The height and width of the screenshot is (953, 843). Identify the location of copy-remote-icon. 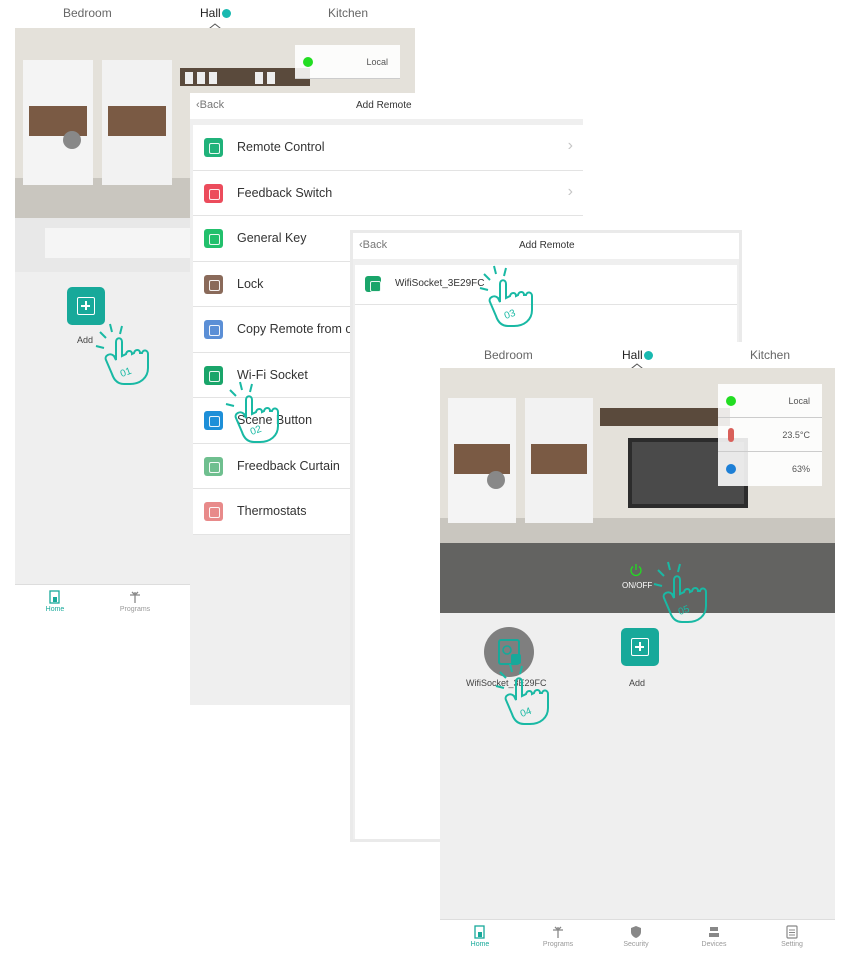
(213, 329).